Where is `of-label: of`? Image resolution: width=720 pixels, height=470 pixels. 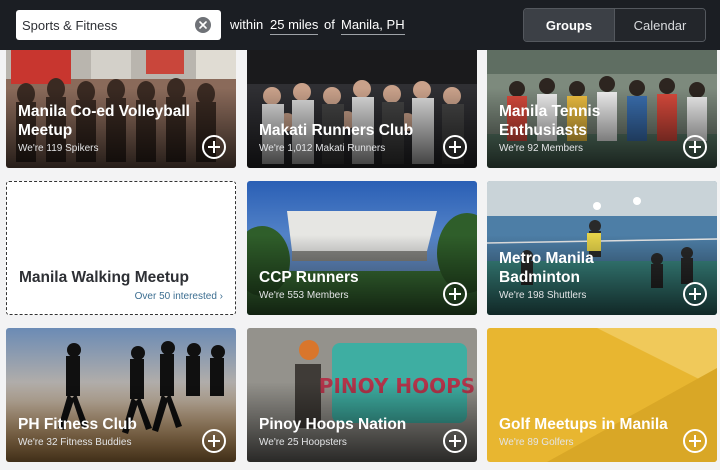
of-label: of is located at coordinates (329, 24).